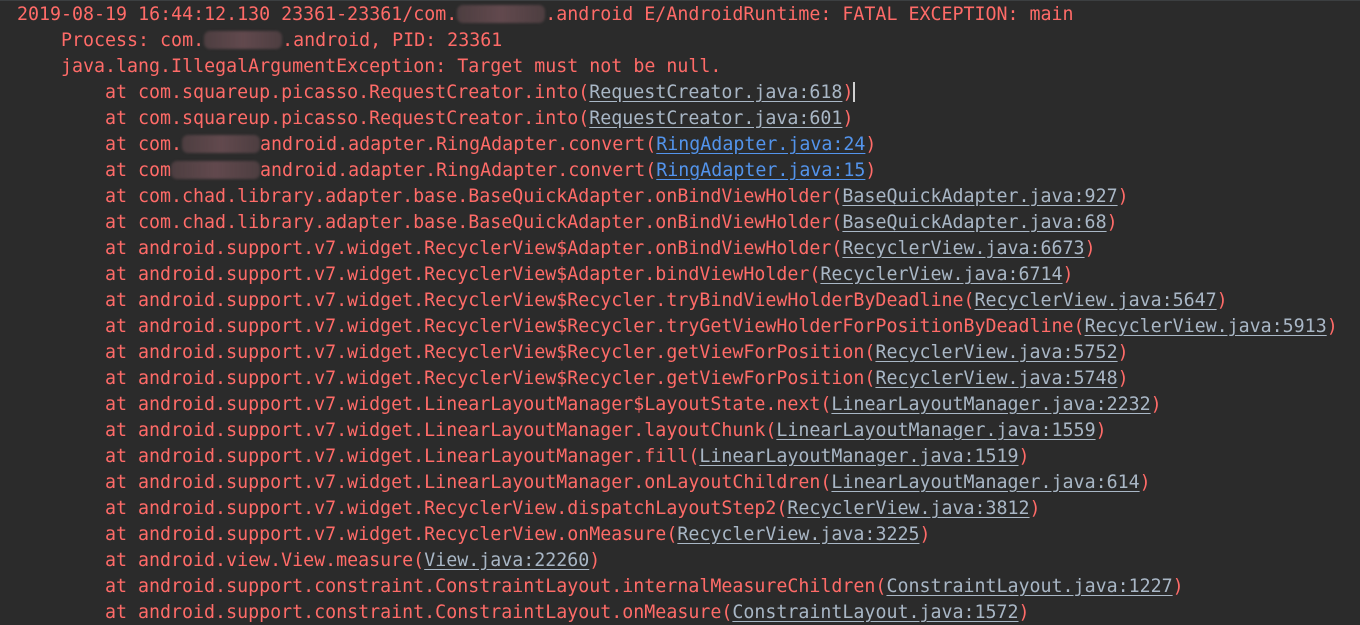 The height and width of the screenshot is (625, 1360). What do you see at coordinates (392, 40) in the screenshot?
I see `log-text: .android, PID: 23361` at bounding box center [392, 40].